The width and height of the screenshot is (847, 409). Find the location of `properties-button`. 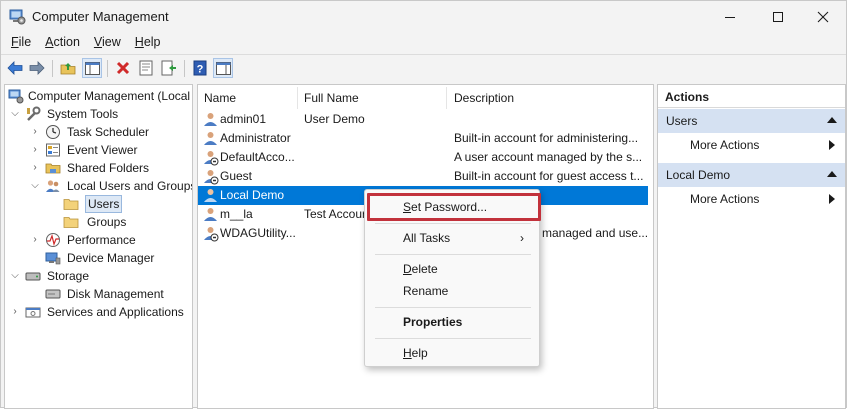

properties-button is located at coordinates (146, 68).